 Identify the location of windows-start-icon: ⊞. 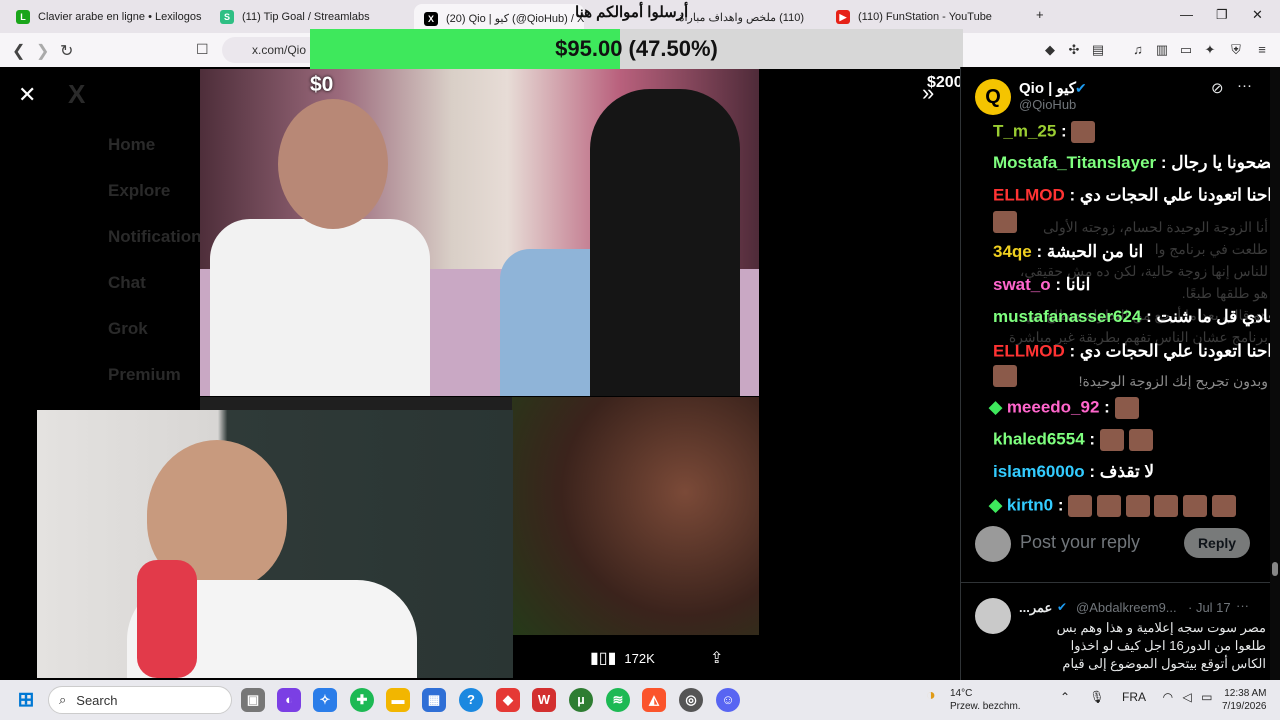
(26, 700).